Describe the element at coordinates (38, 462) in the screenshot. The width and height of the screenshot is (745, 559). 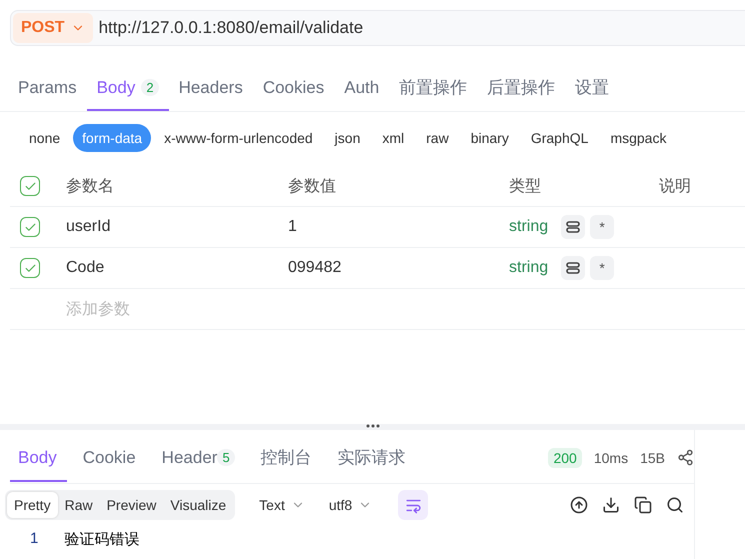
I see `response-tab: Body` at that location.